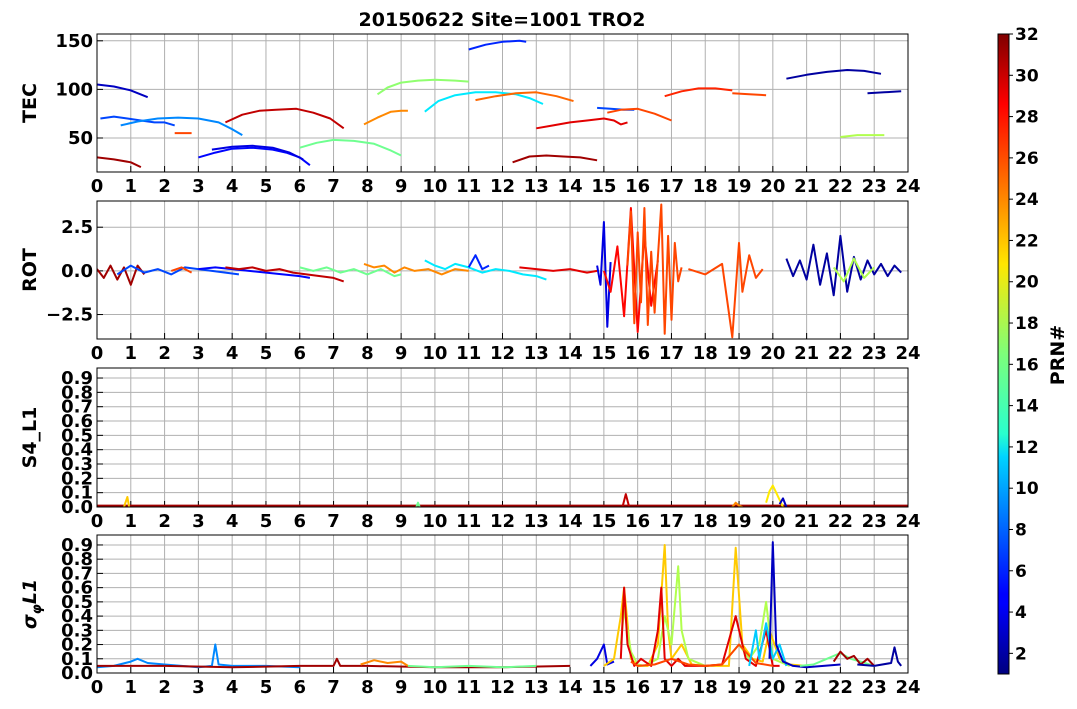 The height and width of the screenshot is (709, 1077). Describe the element at coordinates (74, 89) in the screenshot. I see `y-tick-label: 100` at that location.